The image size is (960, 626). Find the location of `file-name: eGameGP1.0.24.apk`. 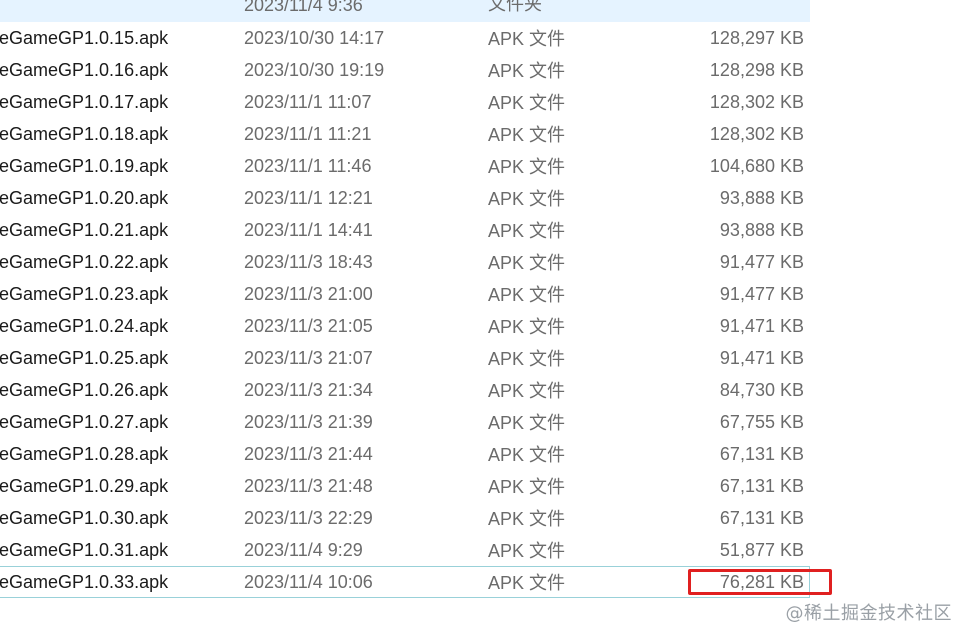

file-name: eGameGP1.0.24.apk is located at coordinates (84, 325).